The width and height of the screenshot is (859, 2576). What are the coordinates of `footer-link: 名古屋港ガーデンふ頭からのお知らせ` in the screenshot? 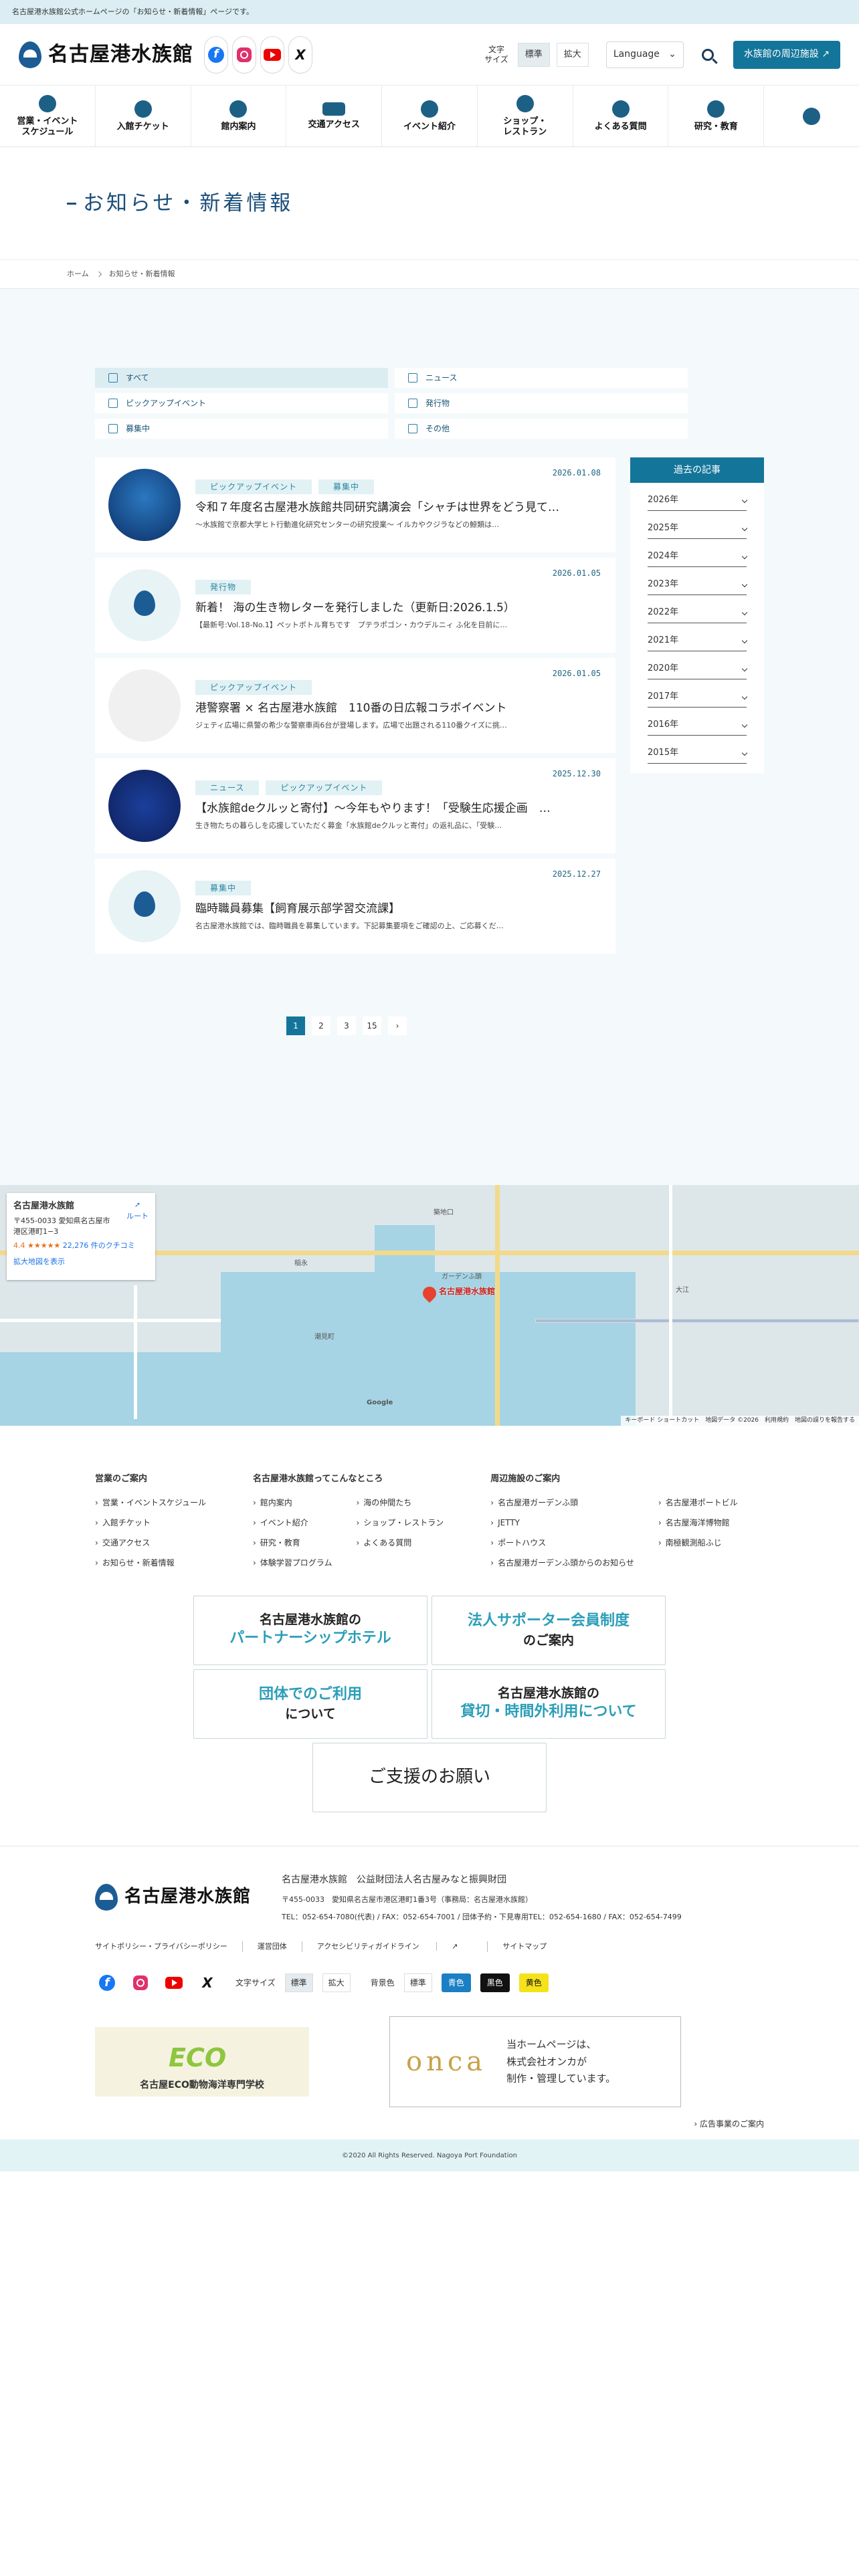 It's located at (562, 1563).